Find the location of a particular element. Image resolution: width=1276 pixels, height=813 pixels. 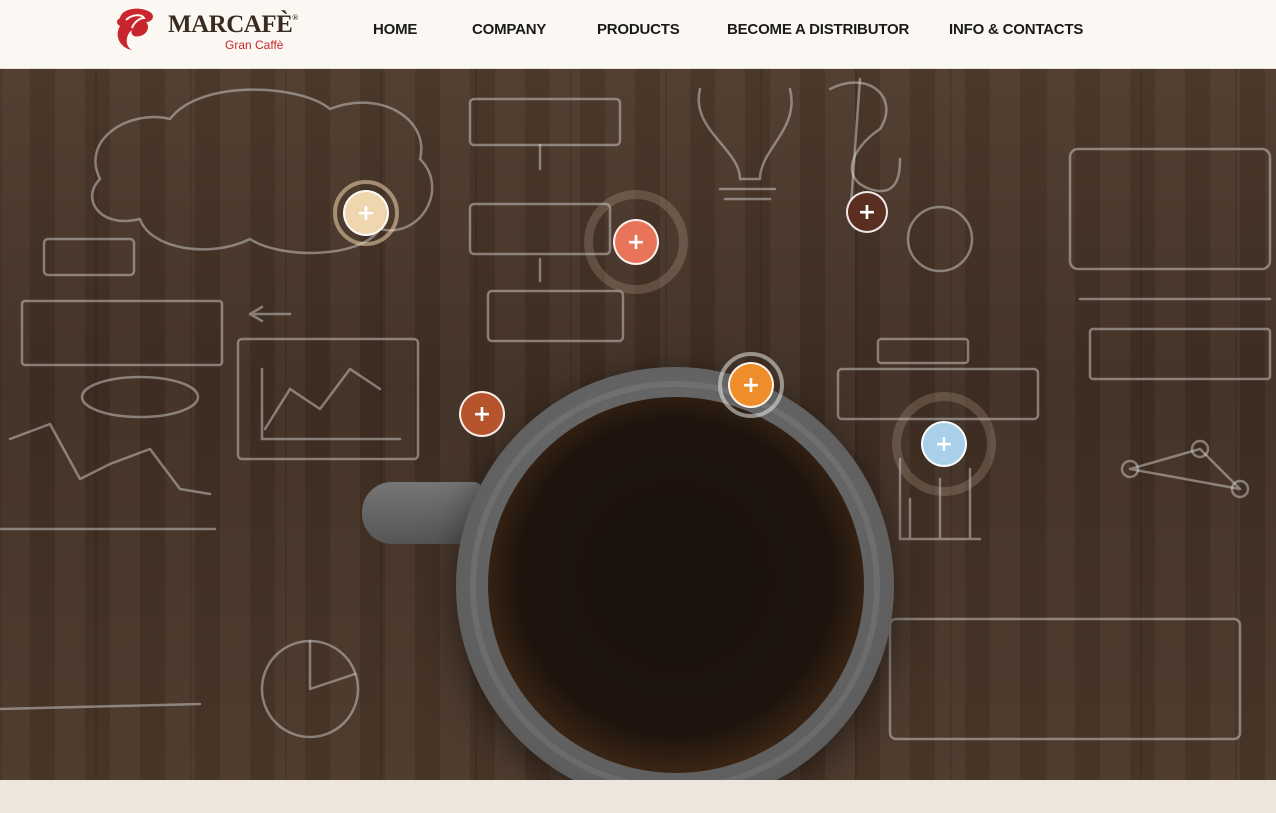

hotspot-coral: + is located at coordinates (636, 242).